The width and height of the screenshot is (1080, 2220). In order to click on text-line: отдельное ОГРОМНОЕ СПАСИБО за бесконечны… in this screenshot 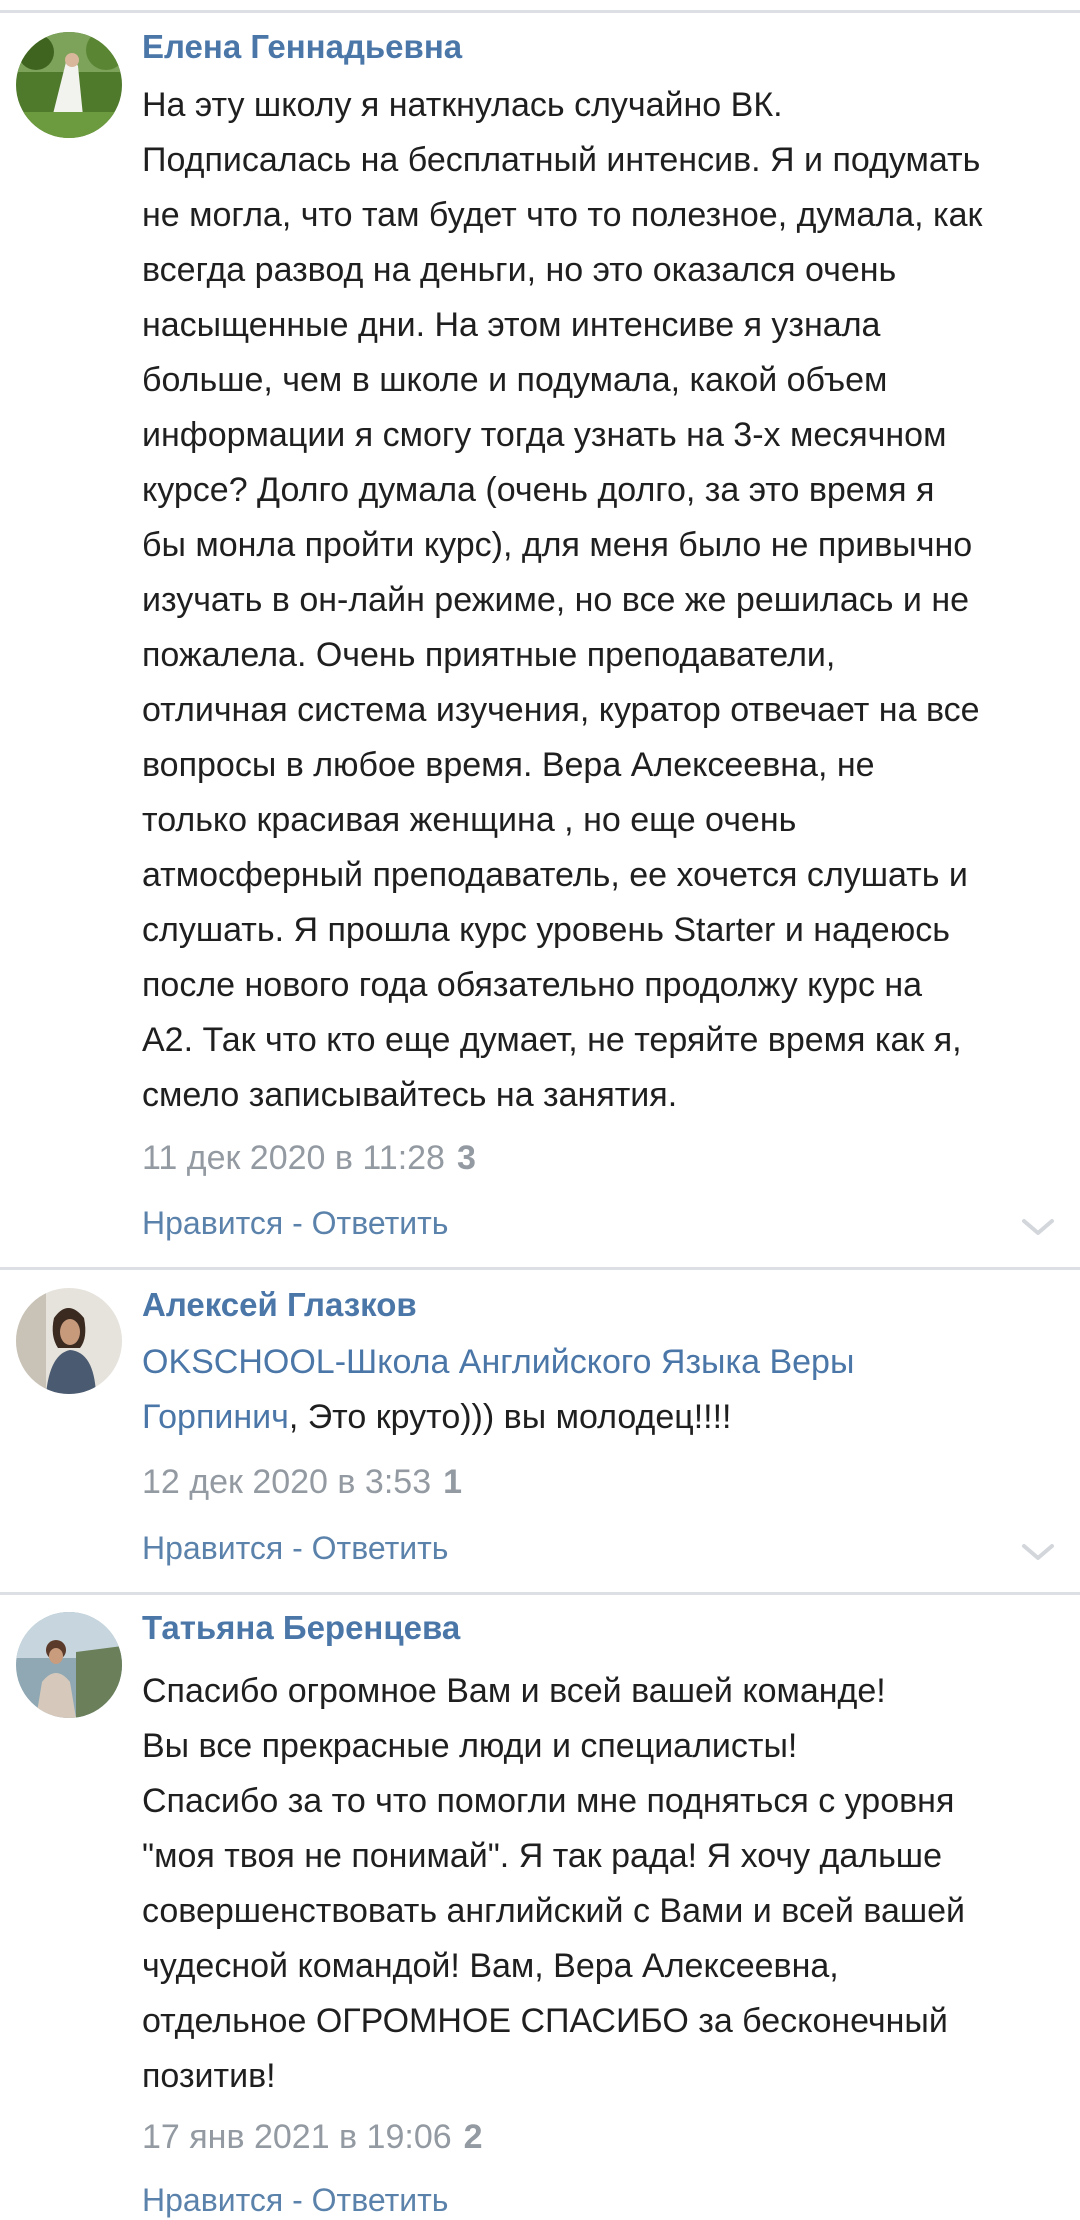, I will do `click(545, 2021)`.